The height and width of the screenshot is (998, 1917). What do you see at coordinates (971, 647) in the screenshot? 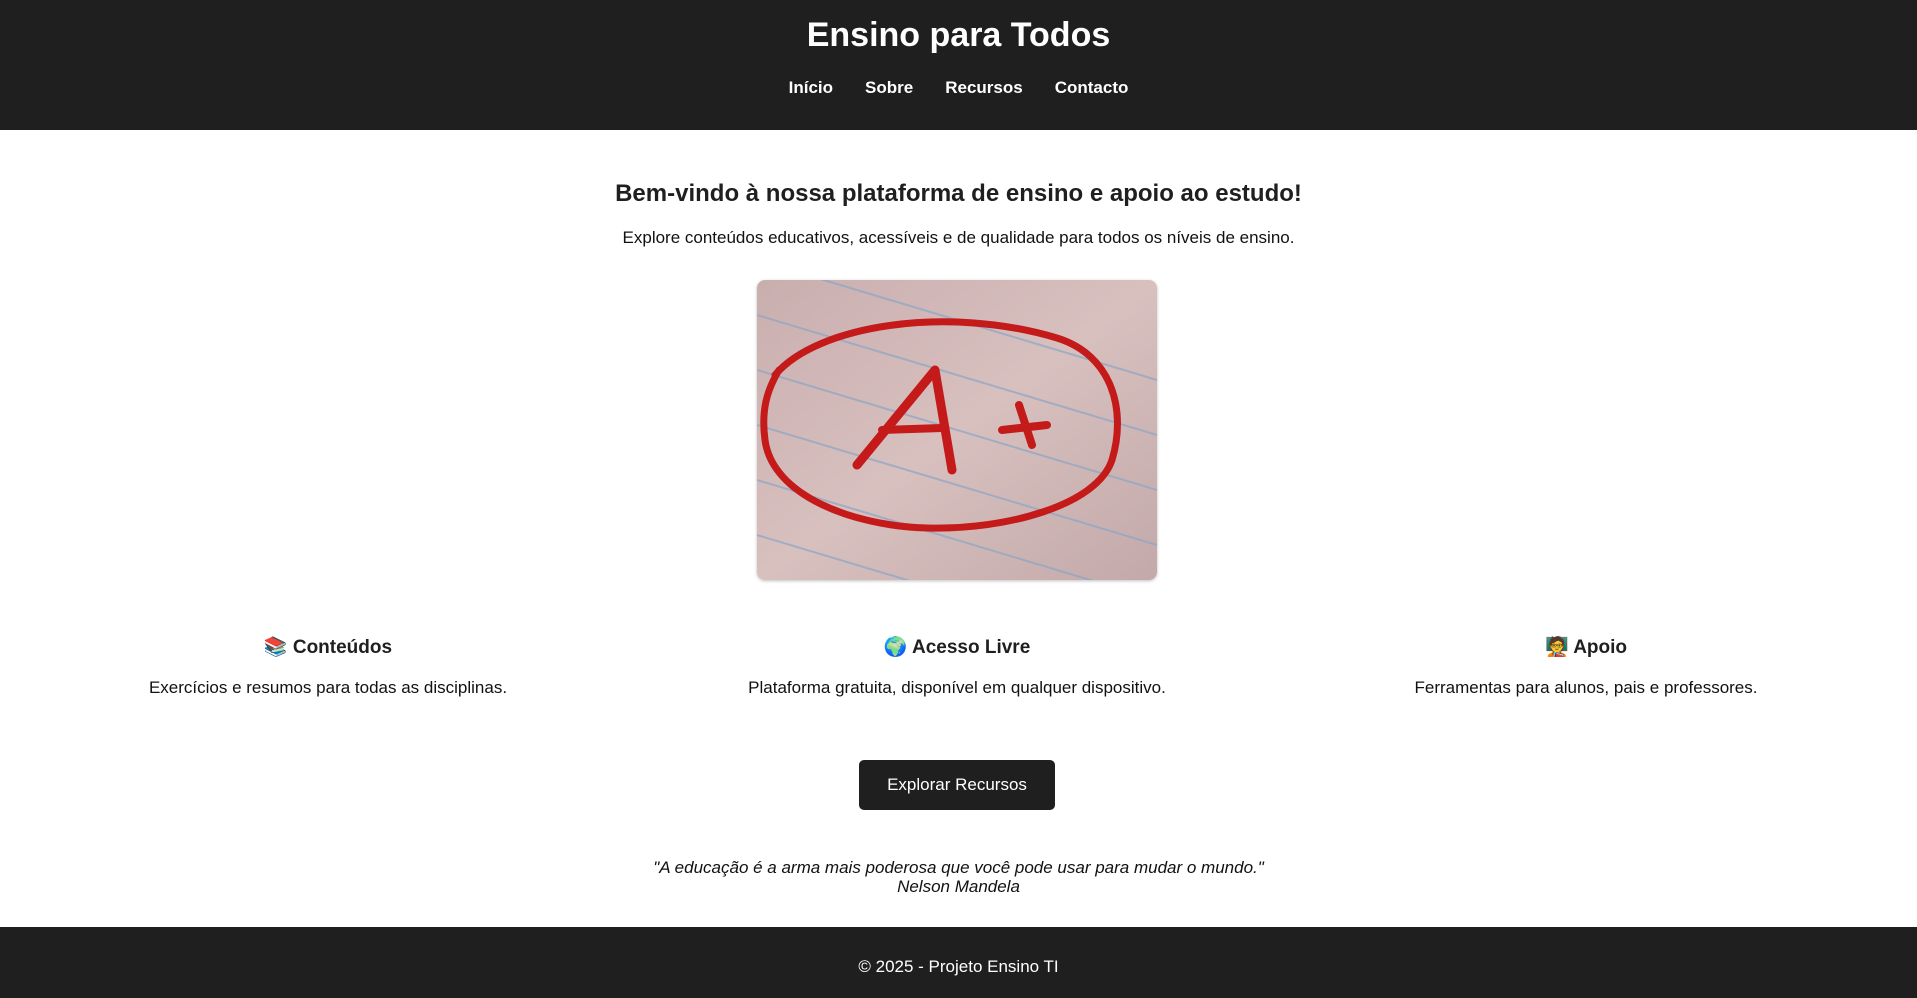
I see `feature-acesso-livre-label: Acesso Livre` at bounding box center [971, 647].